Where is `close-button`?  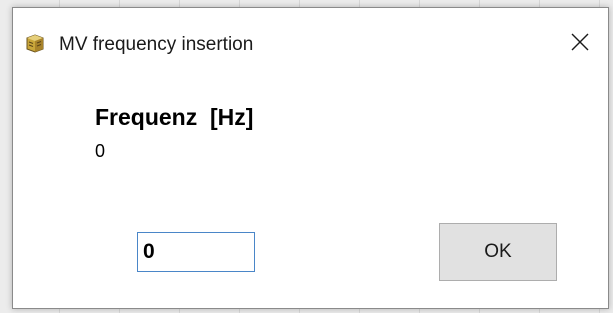
close-button is located at coordinates (580, 44).